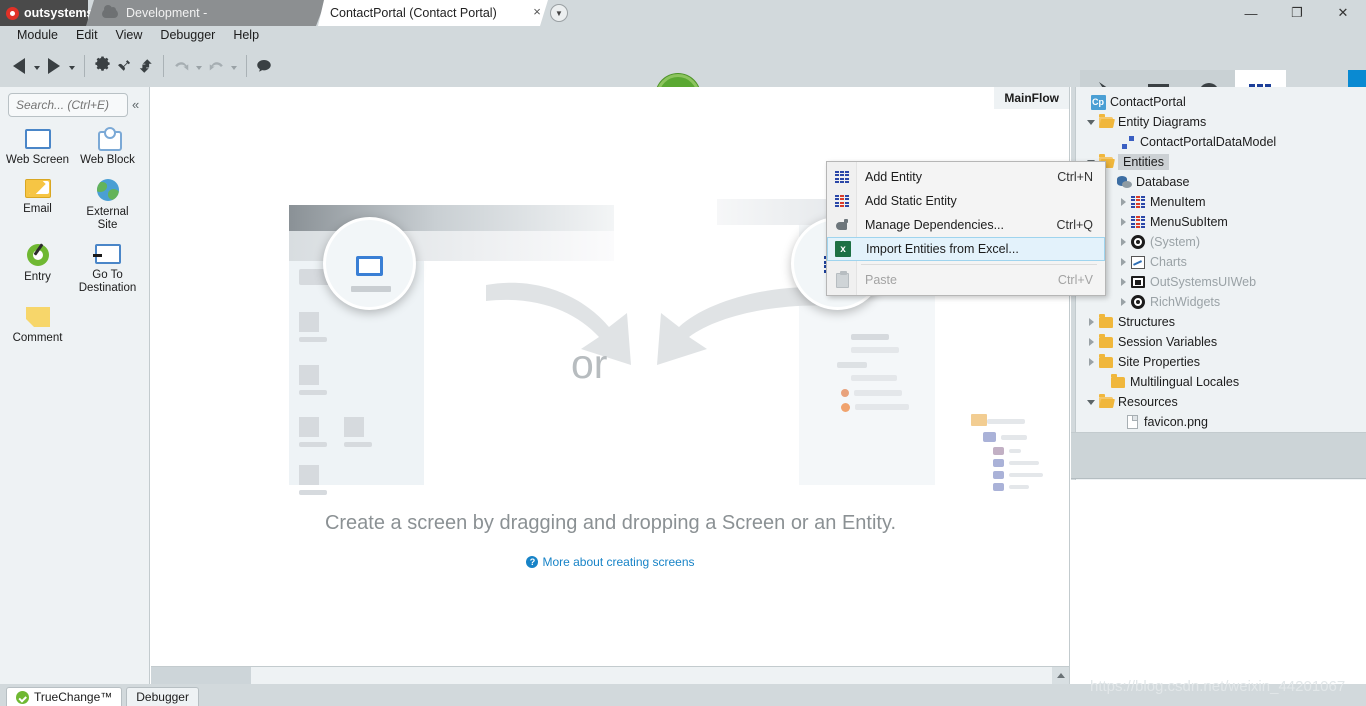 This screenshot has height=706, width=1366. I want to click on redo-dropdown, so click(233, 66).